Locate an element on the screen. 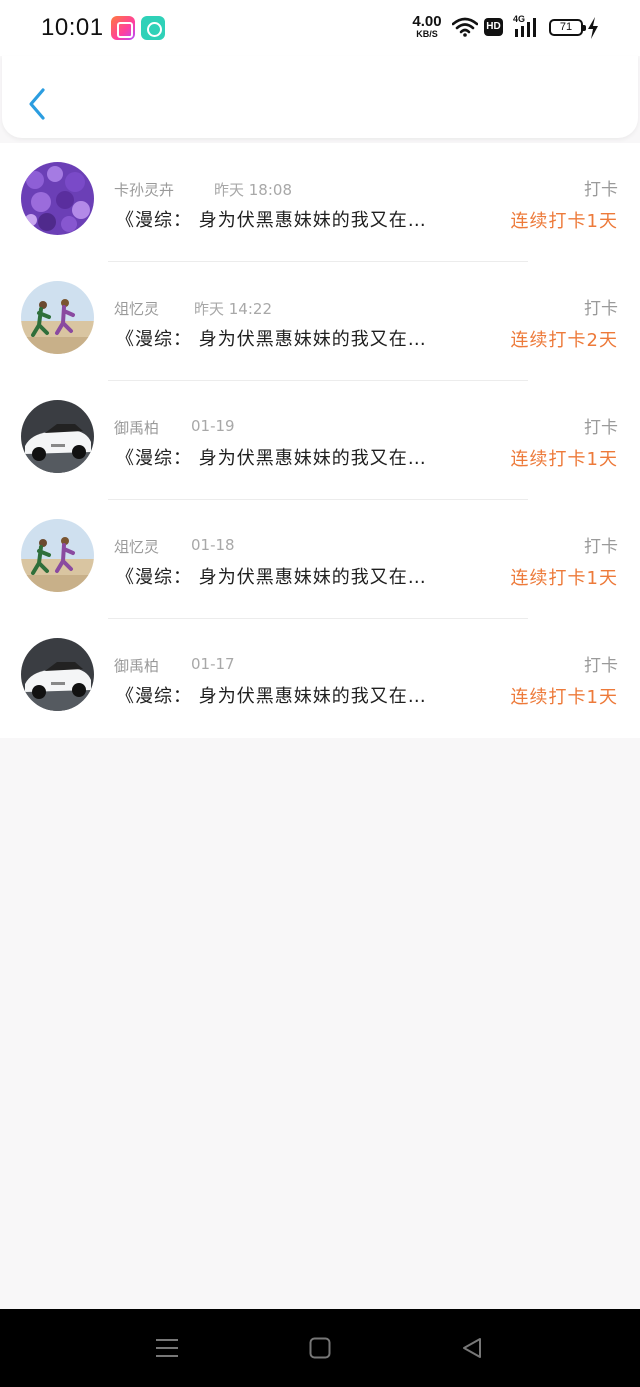  back-button is located at coordinates (37, 104).